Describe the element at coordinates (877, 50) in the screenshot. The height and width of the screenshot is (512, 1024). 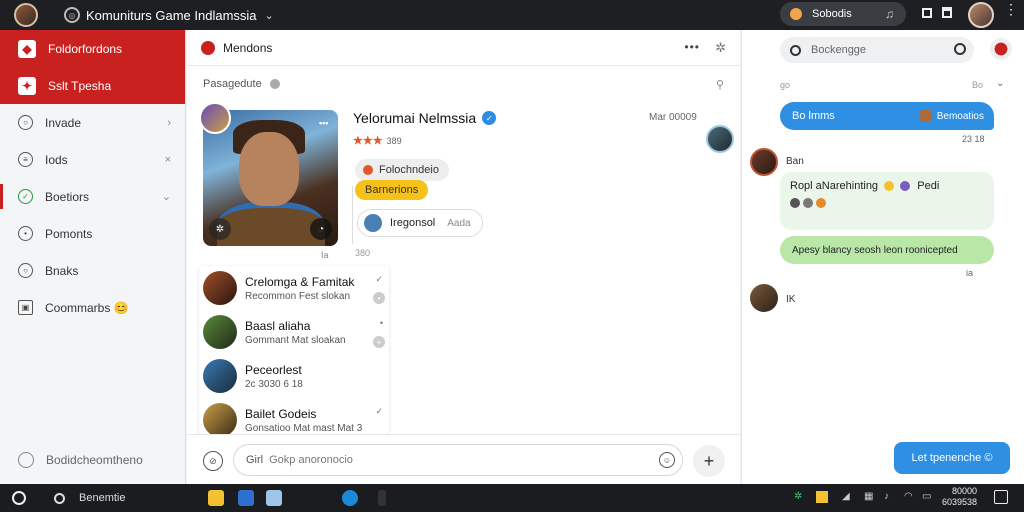
I see `search-input: Bockengge` at that location.